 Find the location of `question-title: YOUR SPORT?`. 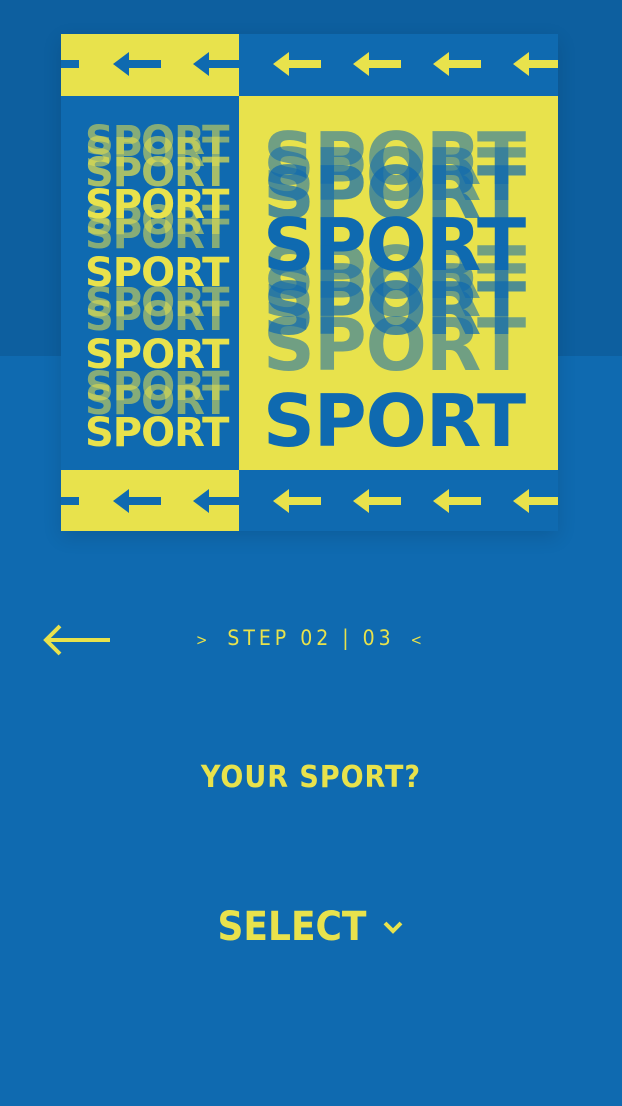

question-title: YOUR SPORT? is located at coordinates (311, 777).